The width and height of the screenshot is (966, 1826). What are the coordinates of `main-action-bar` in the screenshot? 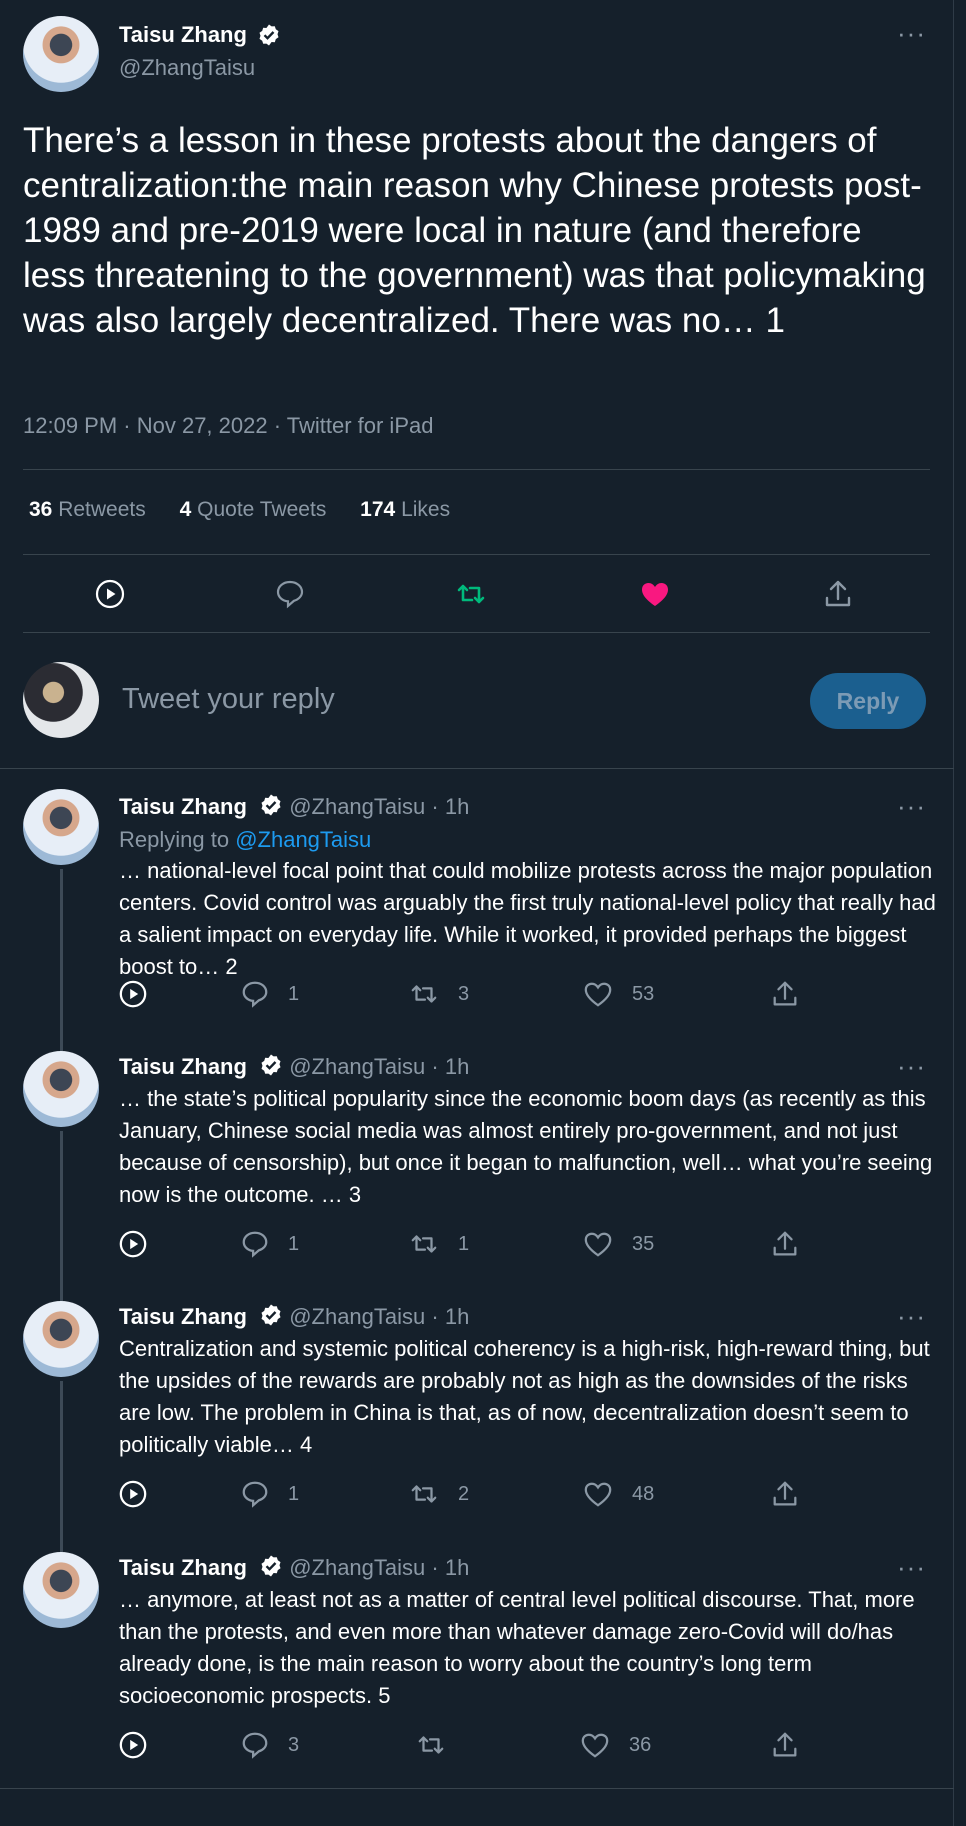 It's located at (477, 594).